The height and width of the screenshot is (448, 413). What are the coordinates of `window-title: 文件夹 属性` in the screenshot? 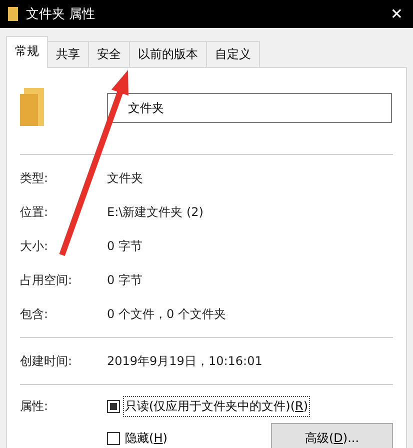 It's located at (61, 14).